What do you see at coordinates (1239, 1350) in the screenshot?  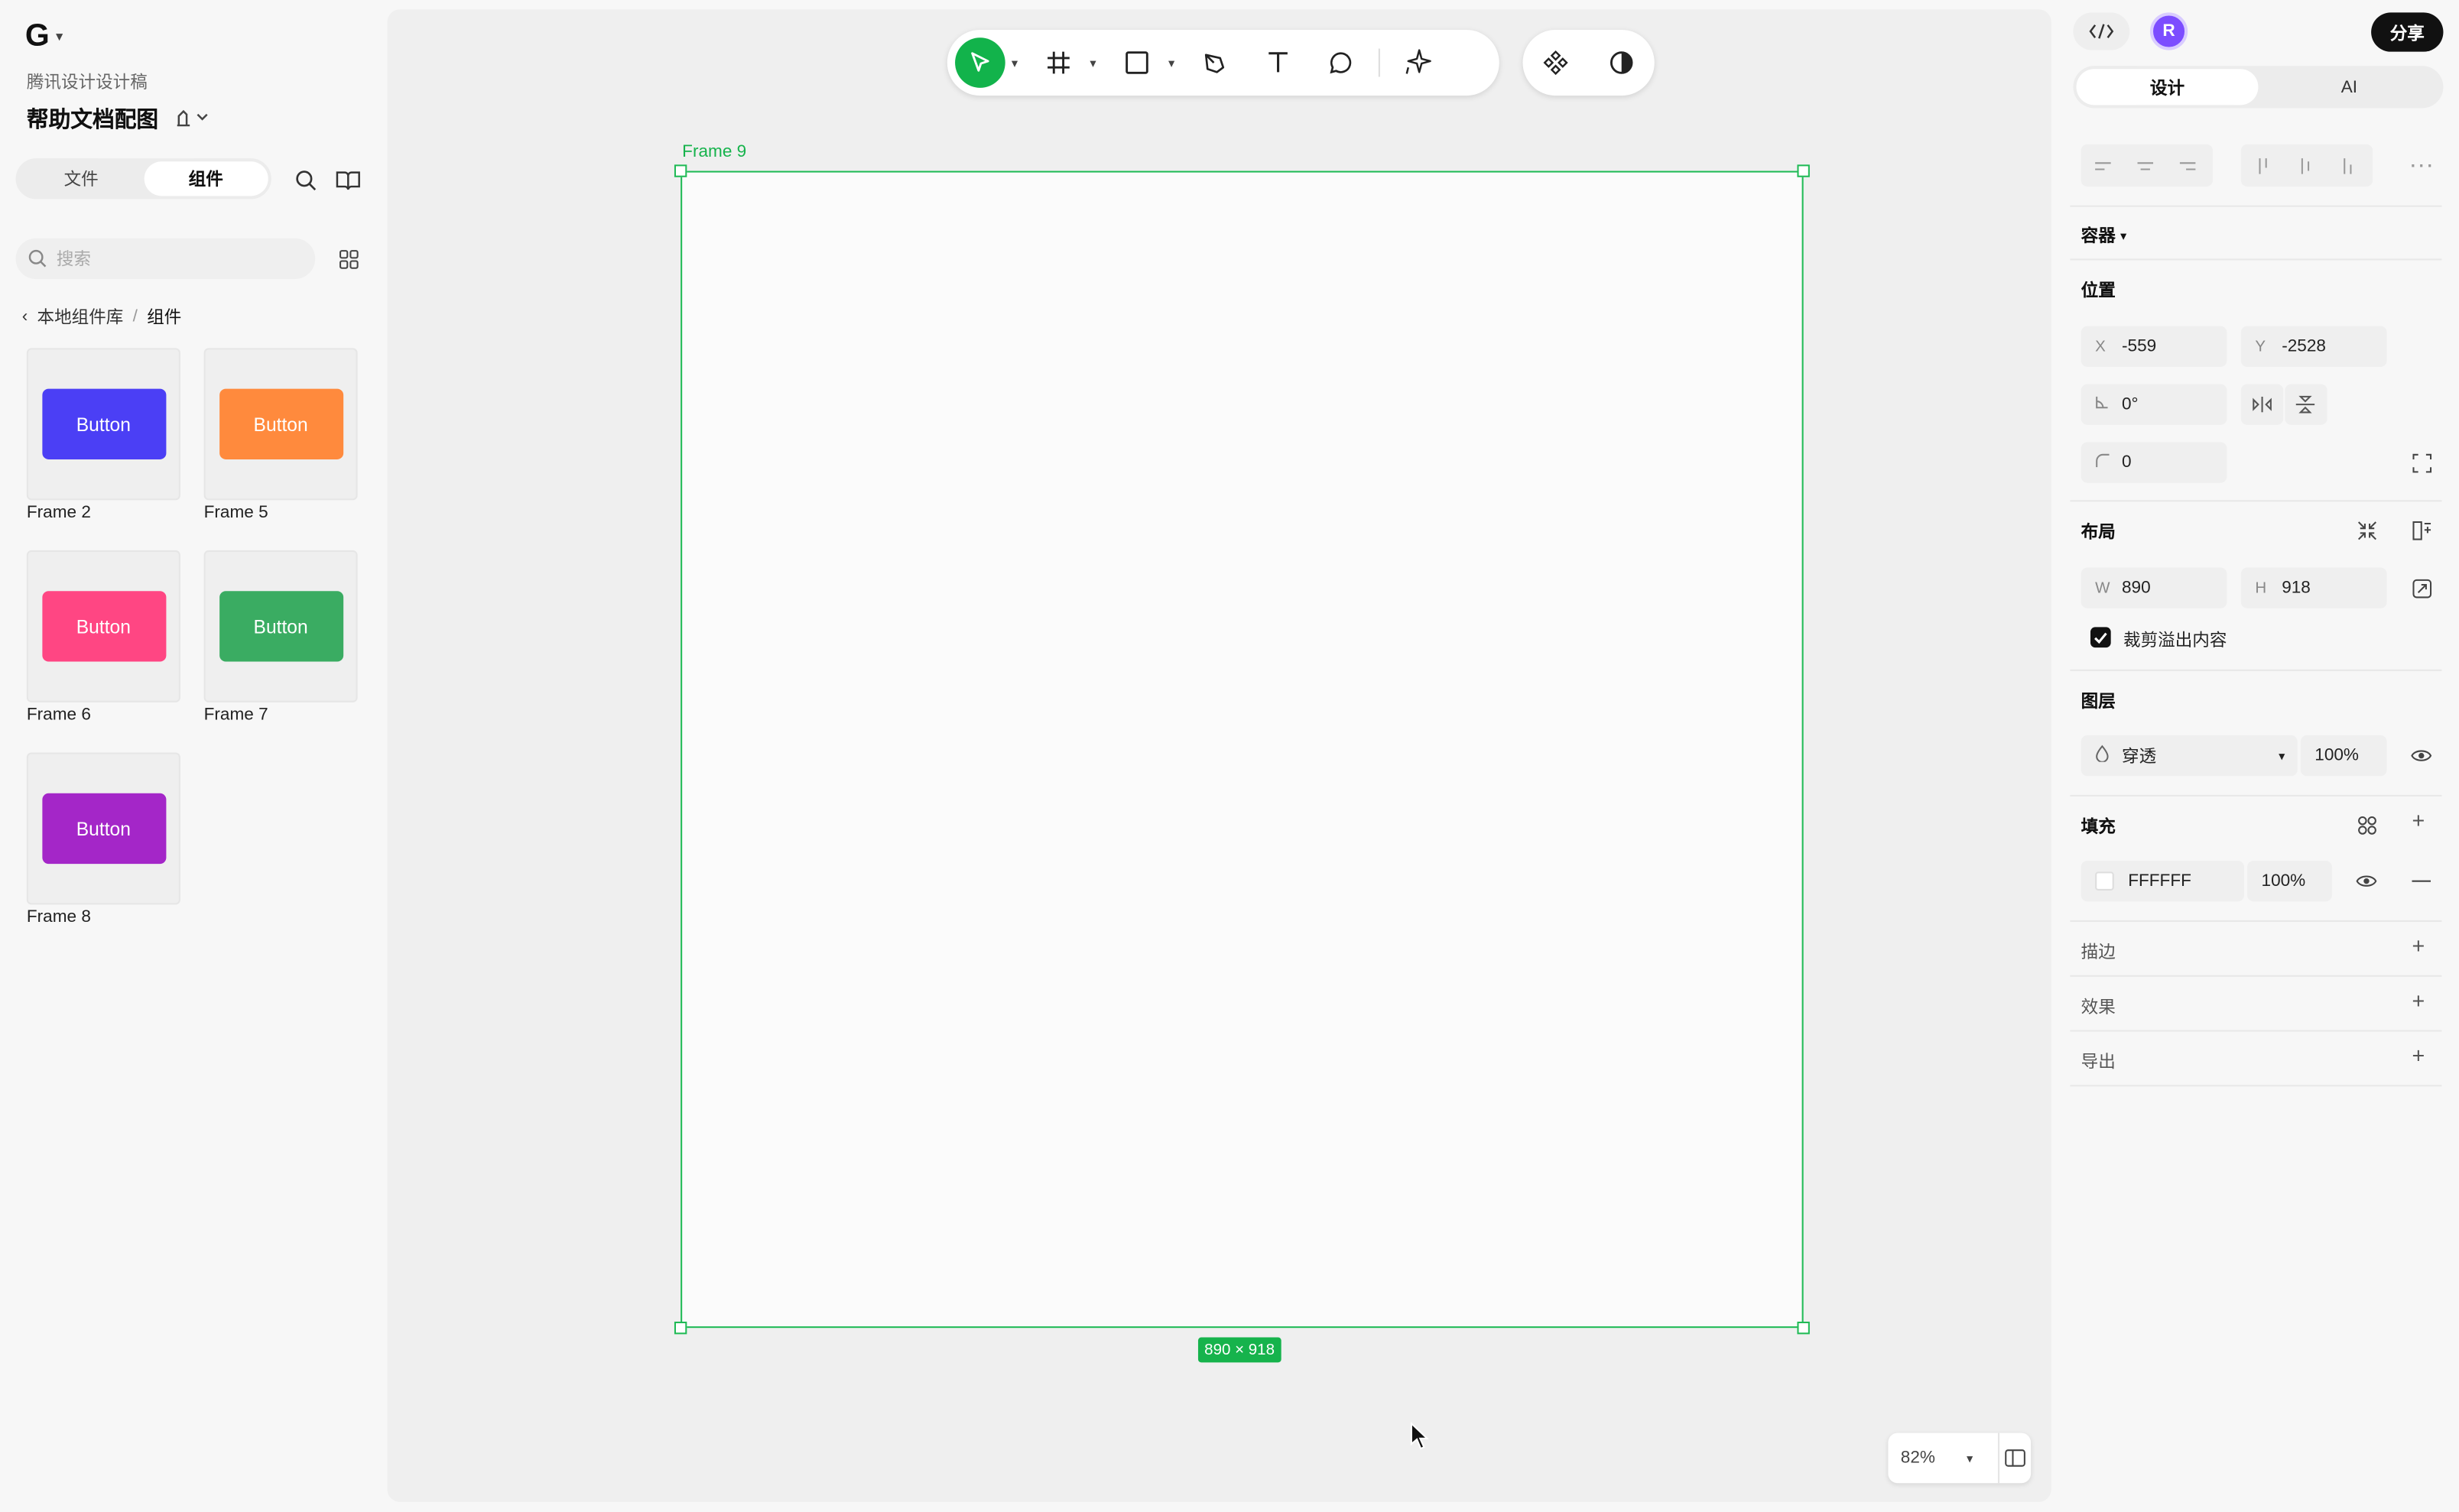 I see `frame-size-badge: 890 × 918` at bounding box center [1239, 1350].